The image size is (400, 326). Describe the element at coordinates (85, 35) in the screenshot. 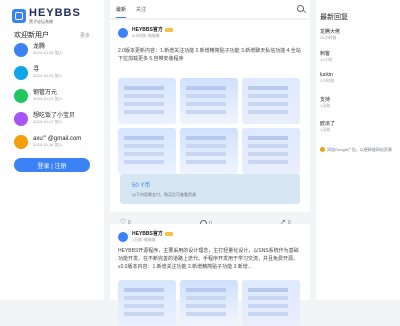

I see `new-users-more-link: 更多` at that location.